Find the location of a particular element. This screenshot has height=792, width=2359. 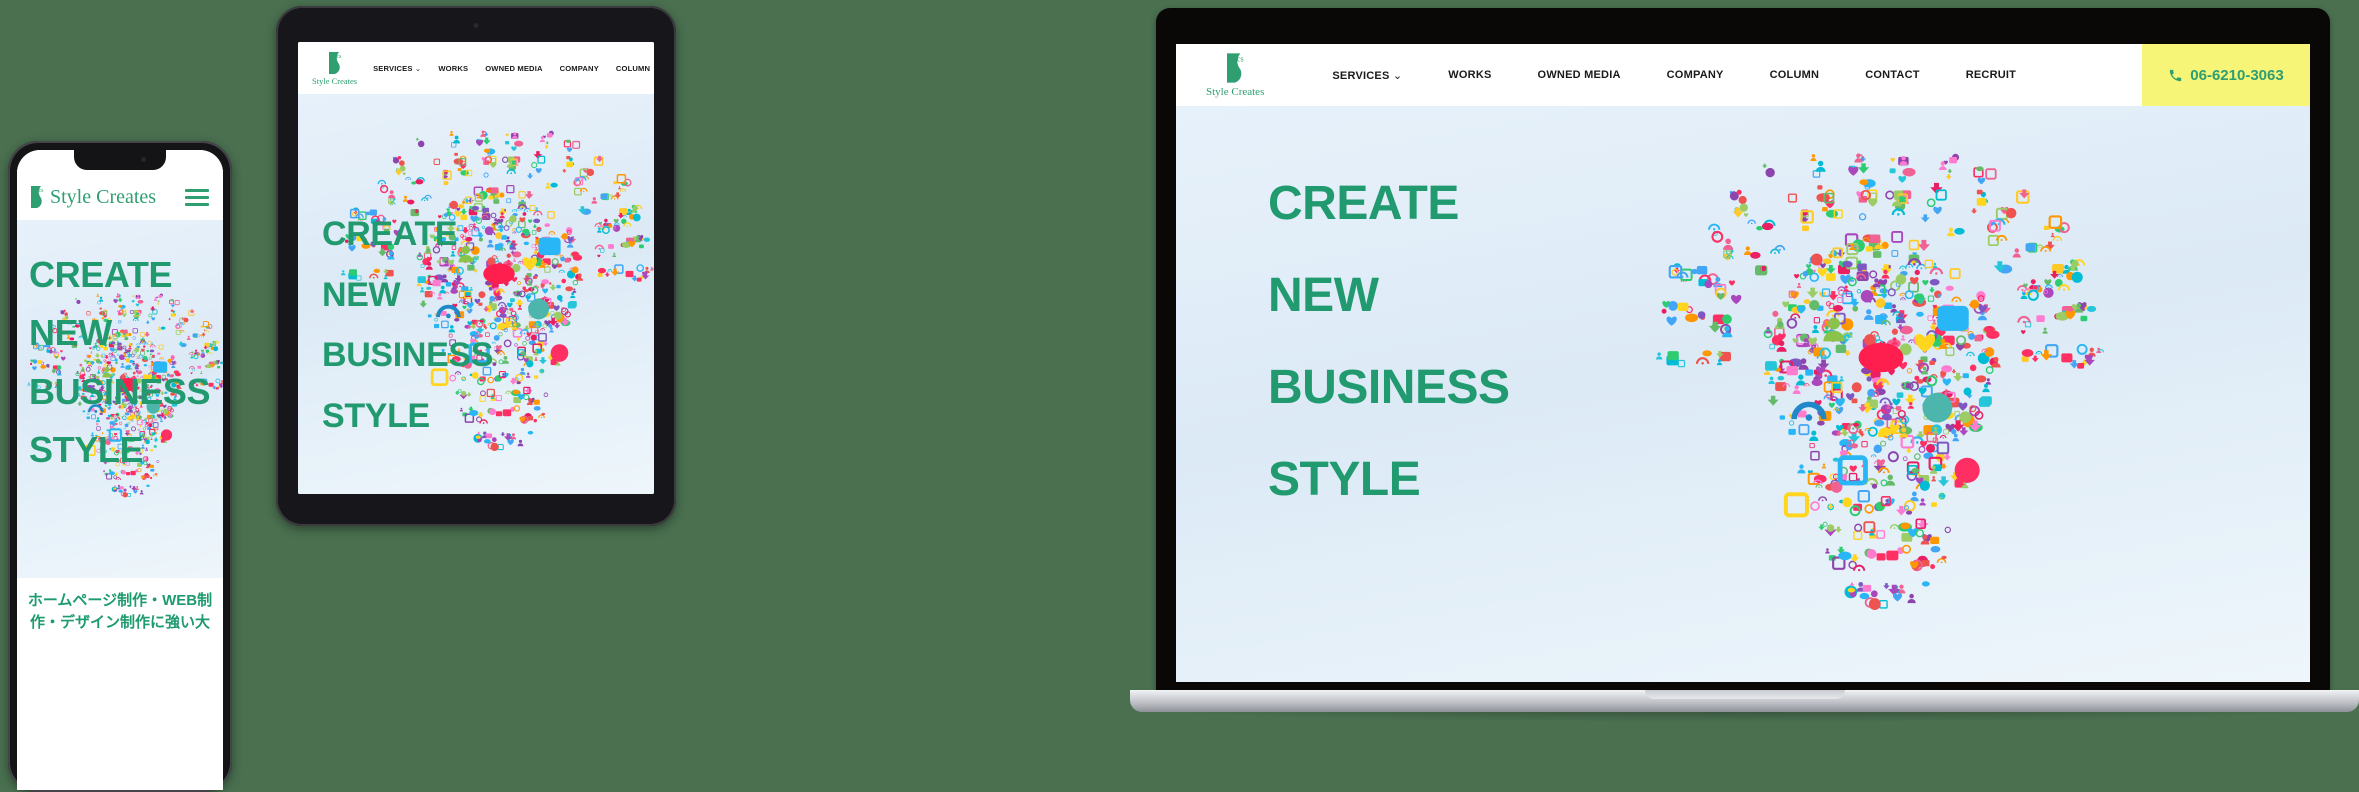

tagline-line-1: ホームページ制作・WEB制 is located at coordinates (120, 600).